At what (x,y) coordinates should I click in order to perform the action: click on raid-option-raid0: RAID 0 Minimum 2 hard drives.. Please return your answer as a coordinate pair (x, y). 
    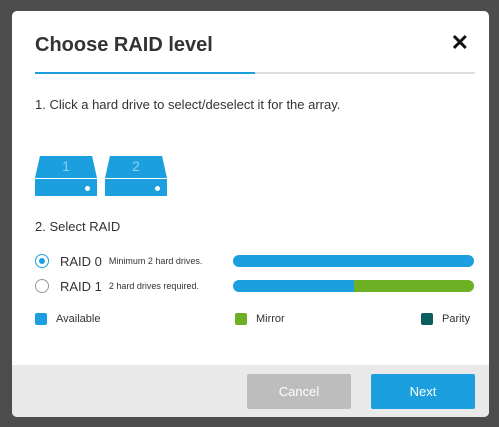
    Looking at the image, I should click on (127, 261).